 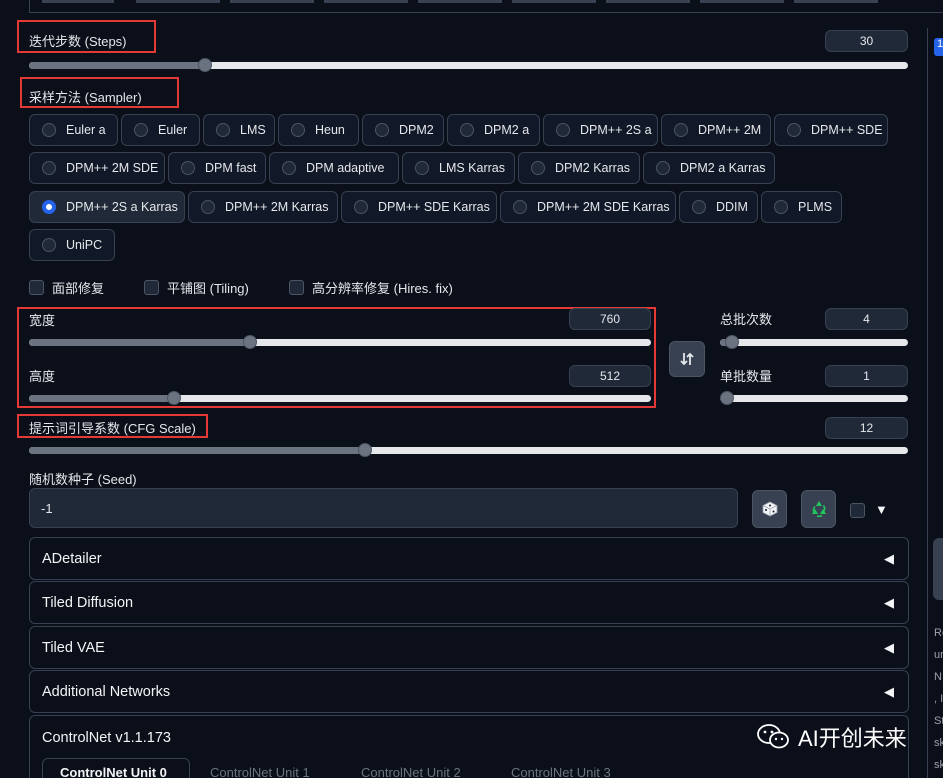 What do you see at coordinates (250, 342) in the screenshot?
I see `width-slider-thumb` at bounding box center [250, 342].